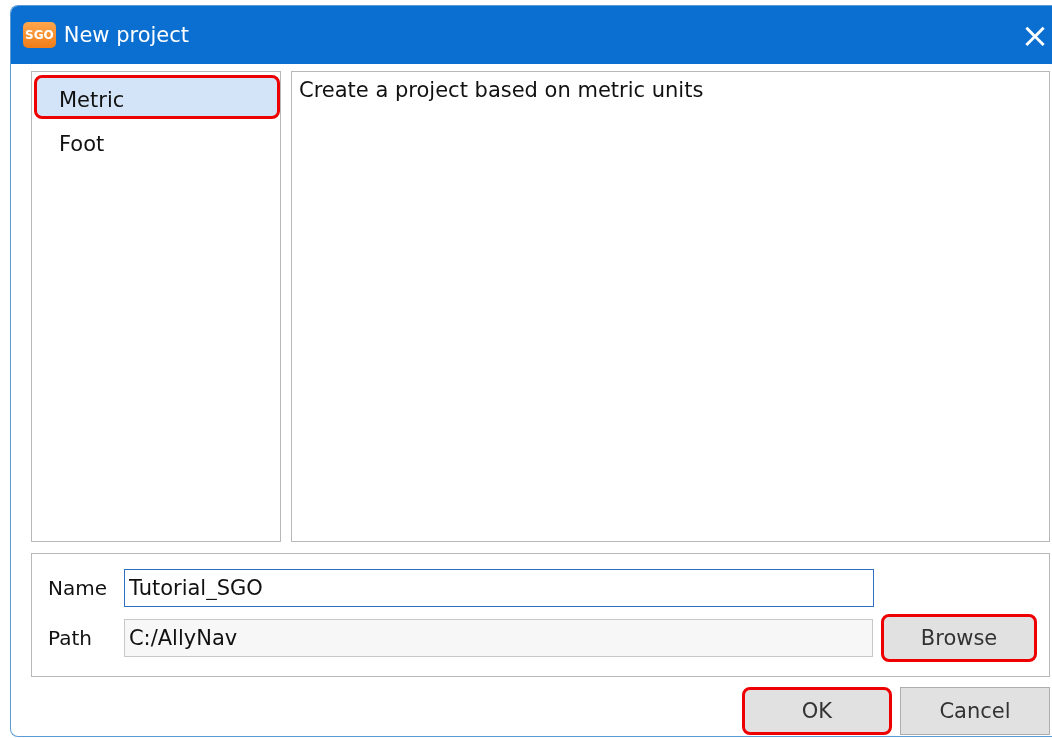  Describe the element at coordinates (975, 711) in the screenshot. I see `dialog-button: Cancel` at that location.